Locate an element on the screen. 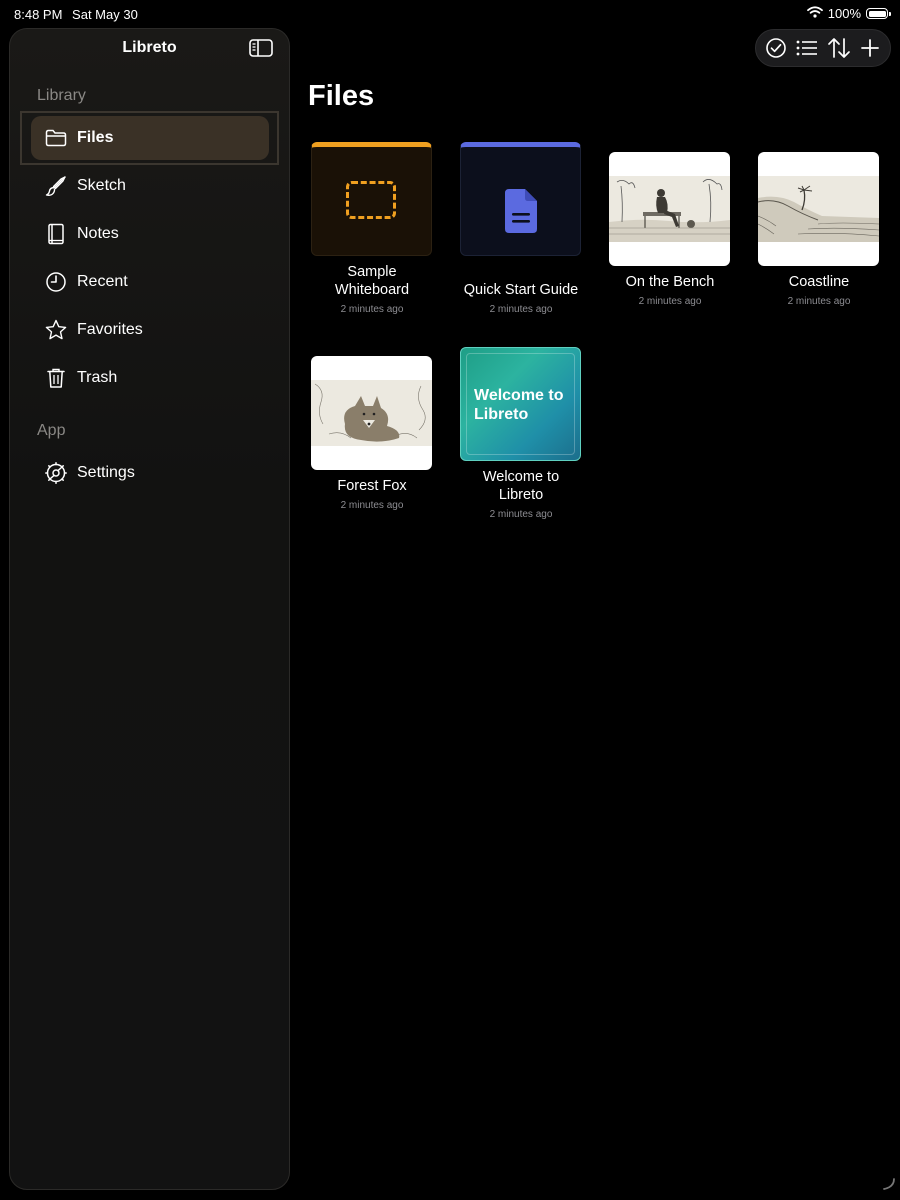 The height and width of the screenshot is (1200, 900). sidebar-item-label: Recent is located at coordinates (102, 281).